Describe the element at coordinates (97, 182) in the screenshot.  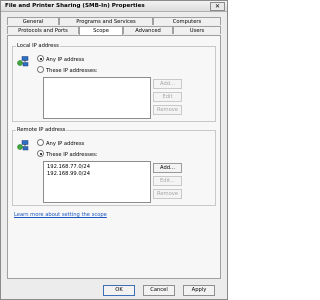
I see `remote-ip-list: 192.168.77.0/24 192.168.99.0/24` at that location.